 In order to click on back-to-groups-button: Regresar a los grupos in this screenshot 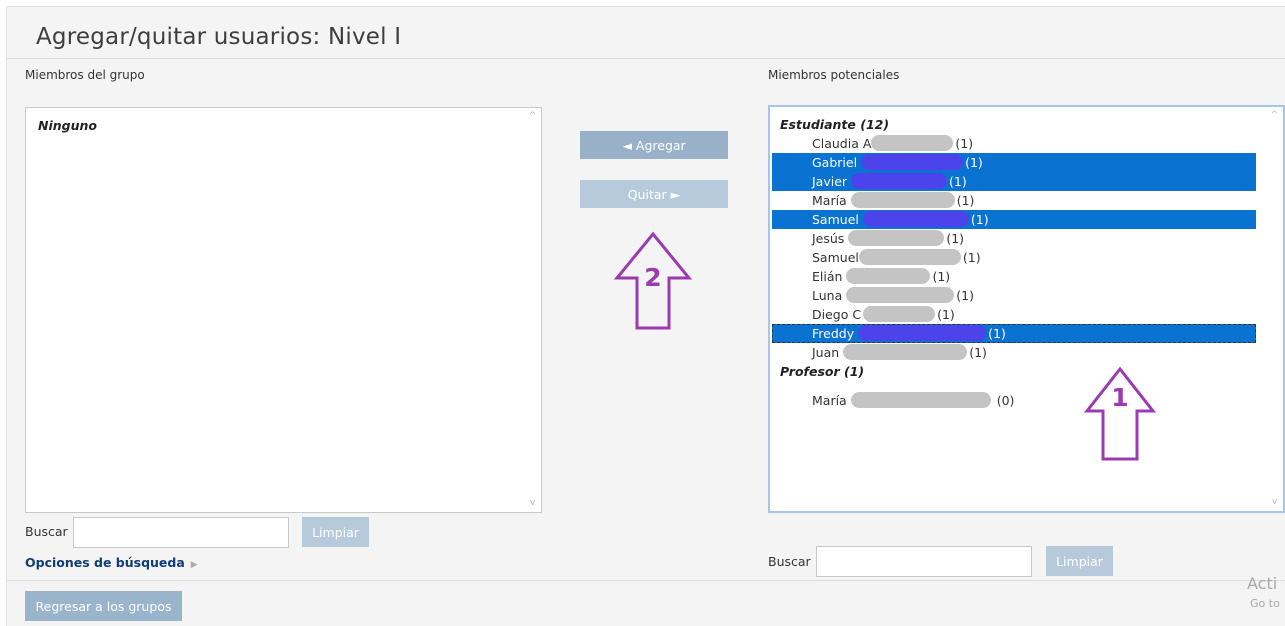, I will do `click(103, 606)`.